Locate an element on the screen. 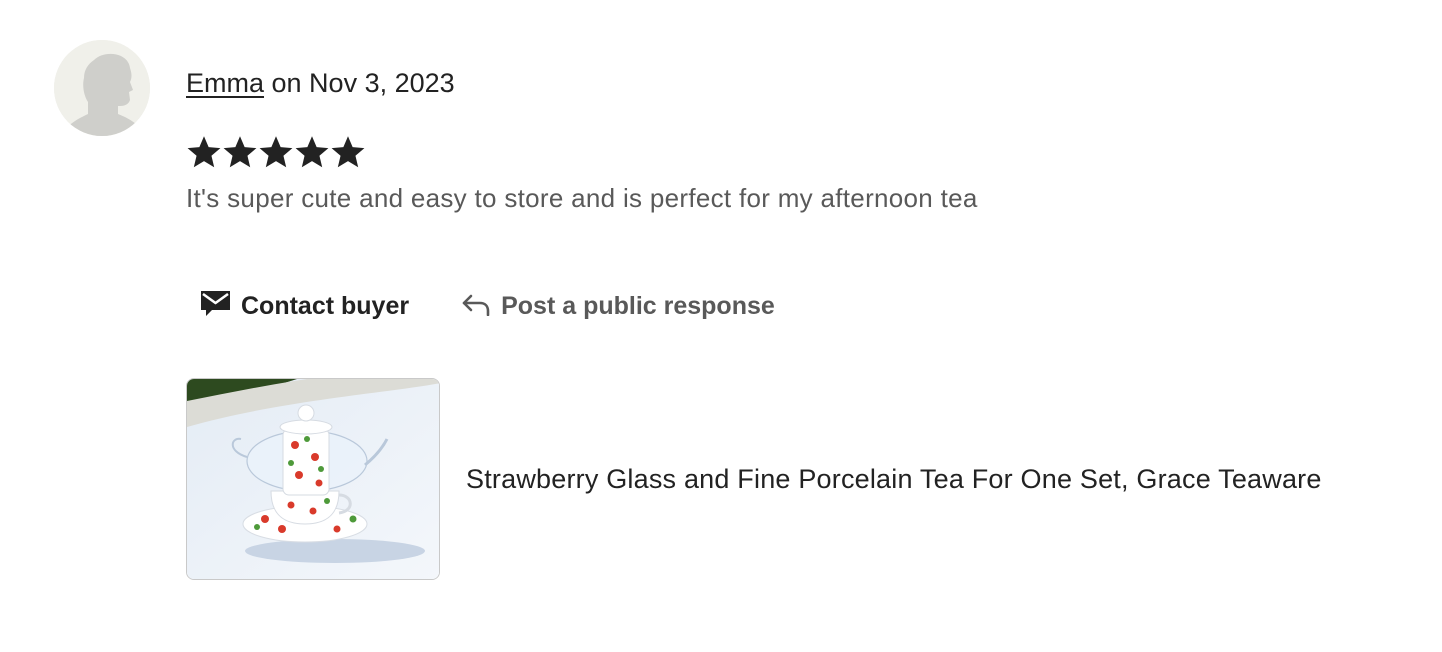 The image size is (1442, 652). reply-arrow-icon is located at coordinates (476, 306).